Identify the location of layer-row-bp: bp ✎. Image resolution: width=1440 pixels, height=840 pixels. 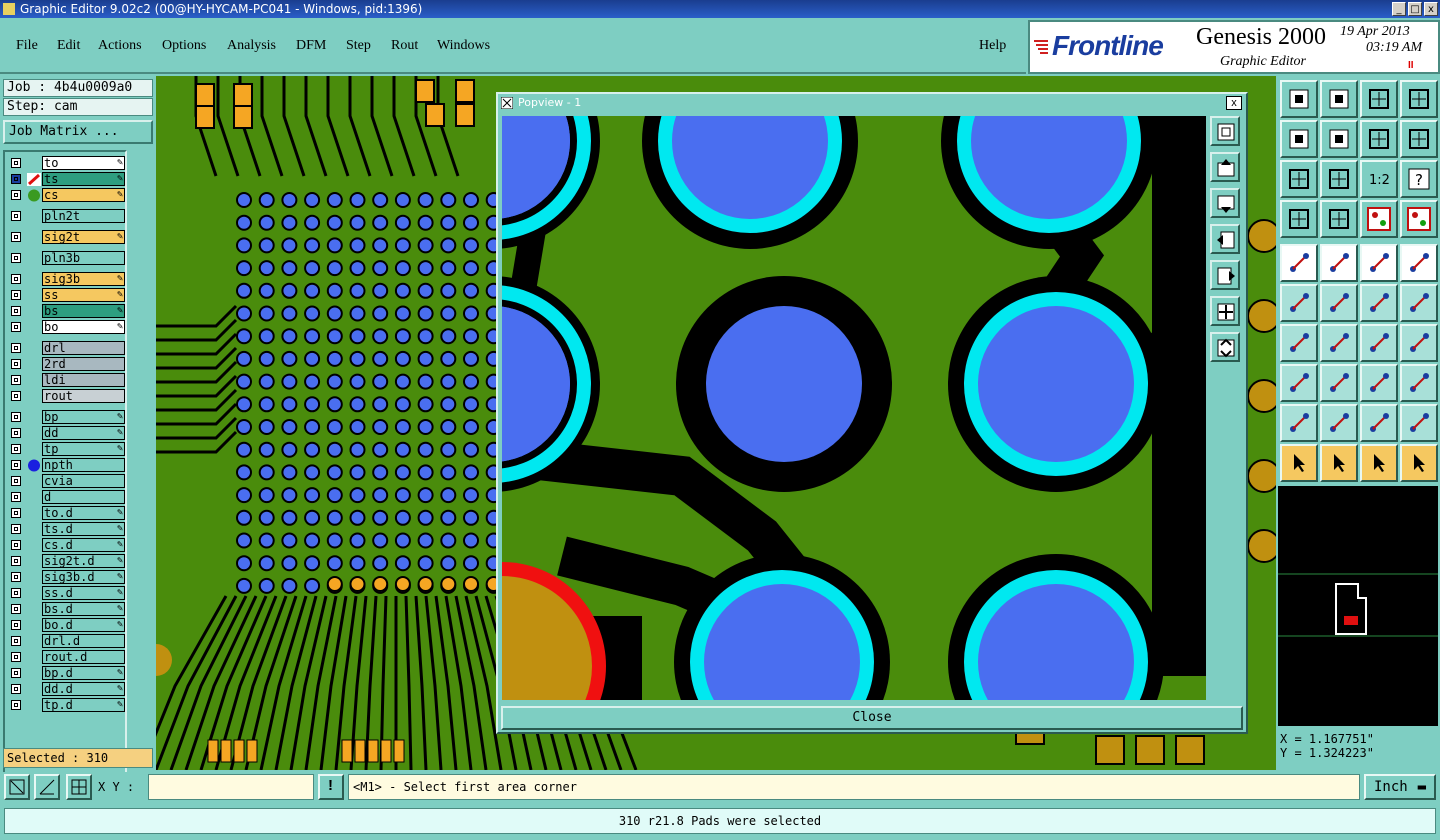
(66, 417).